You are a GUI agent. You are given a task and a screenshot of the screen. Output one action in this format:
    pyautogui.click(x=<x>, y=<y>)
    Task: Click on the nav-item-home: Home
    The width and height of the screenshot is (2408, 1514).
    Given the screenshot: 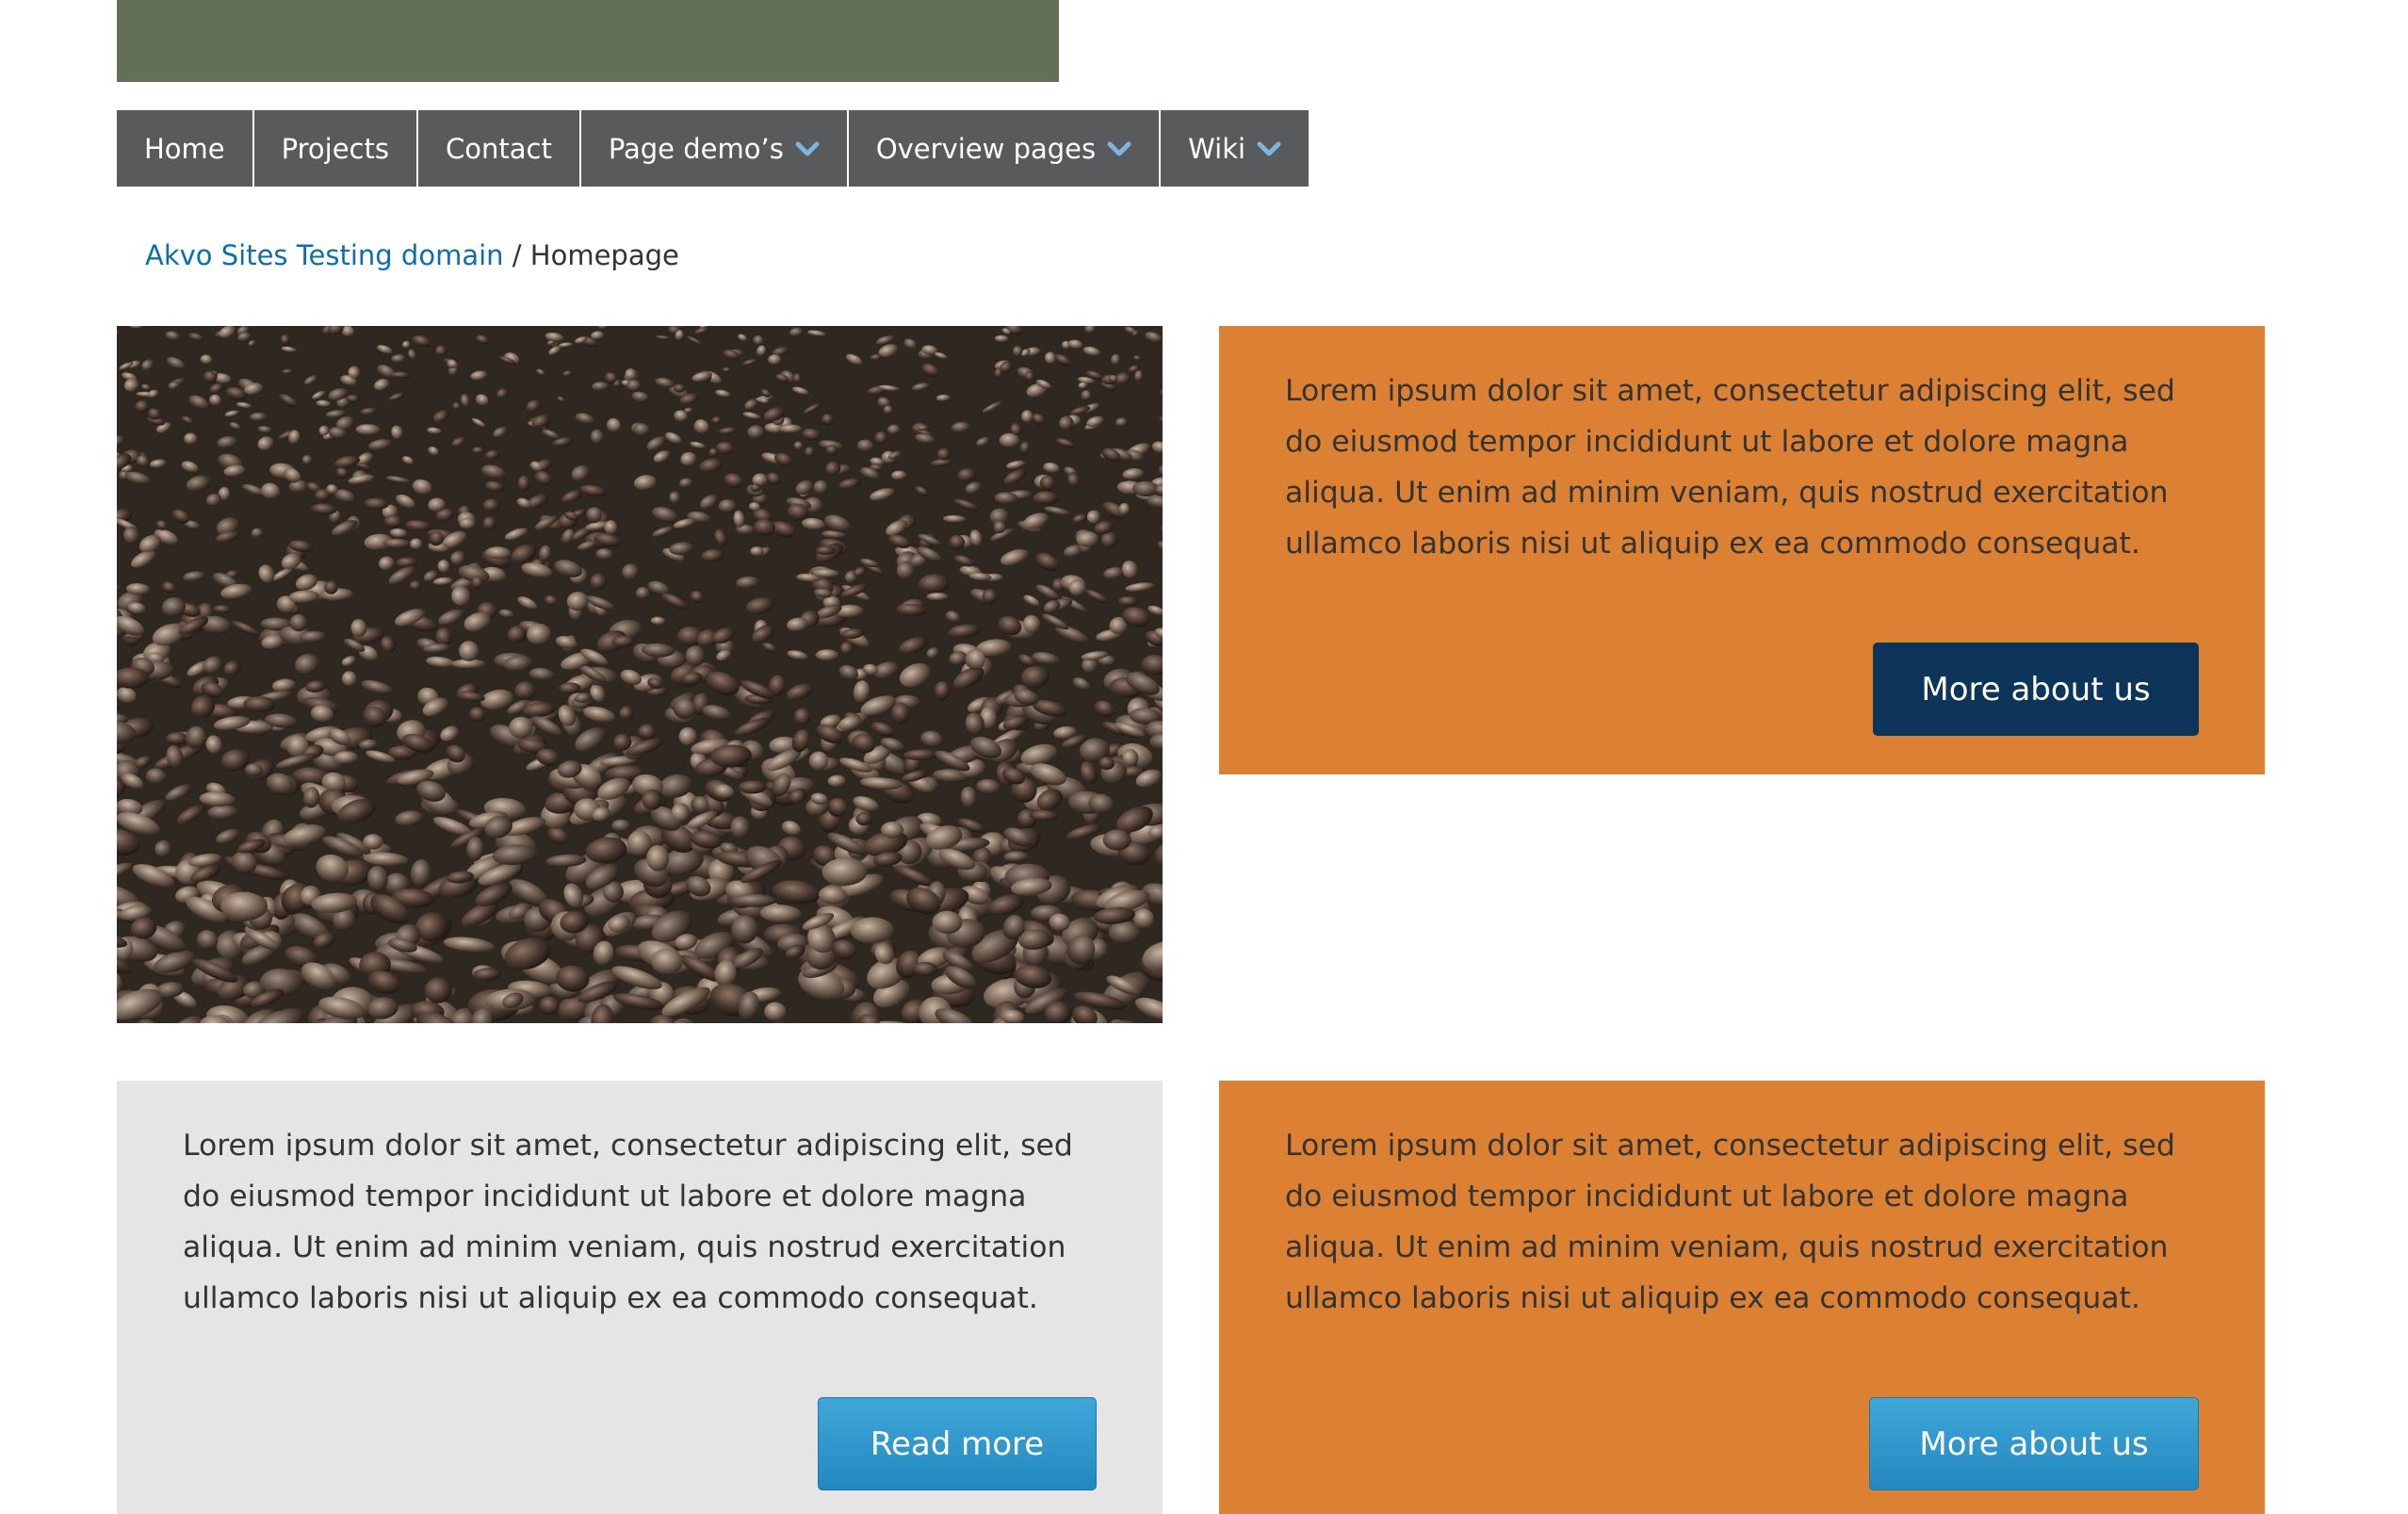 What is the action you would take?
    pyautogui.click(x=185, y=148)
    